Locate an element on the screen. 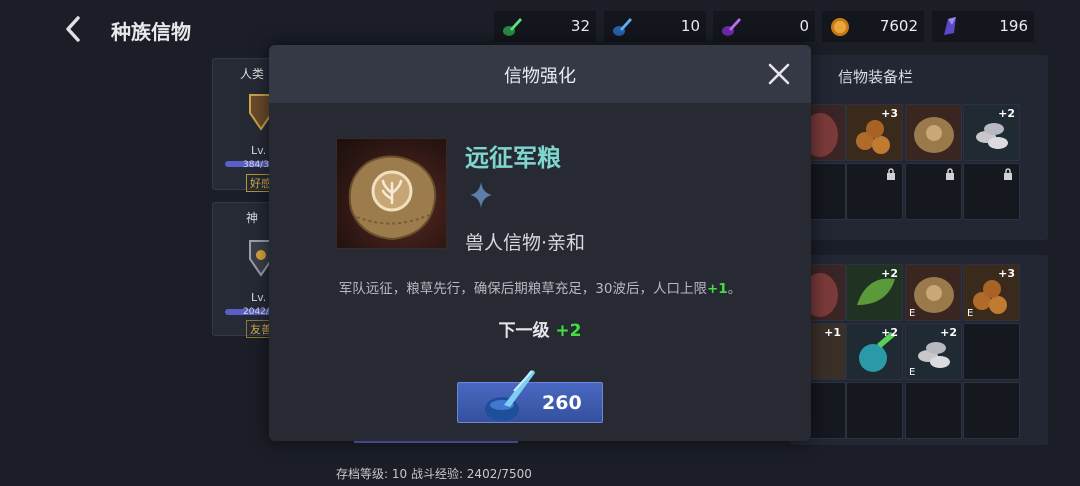 The height and width of the screenshot is (486, 1080). purple-crystal-icon is located at coordinates (950, 26).